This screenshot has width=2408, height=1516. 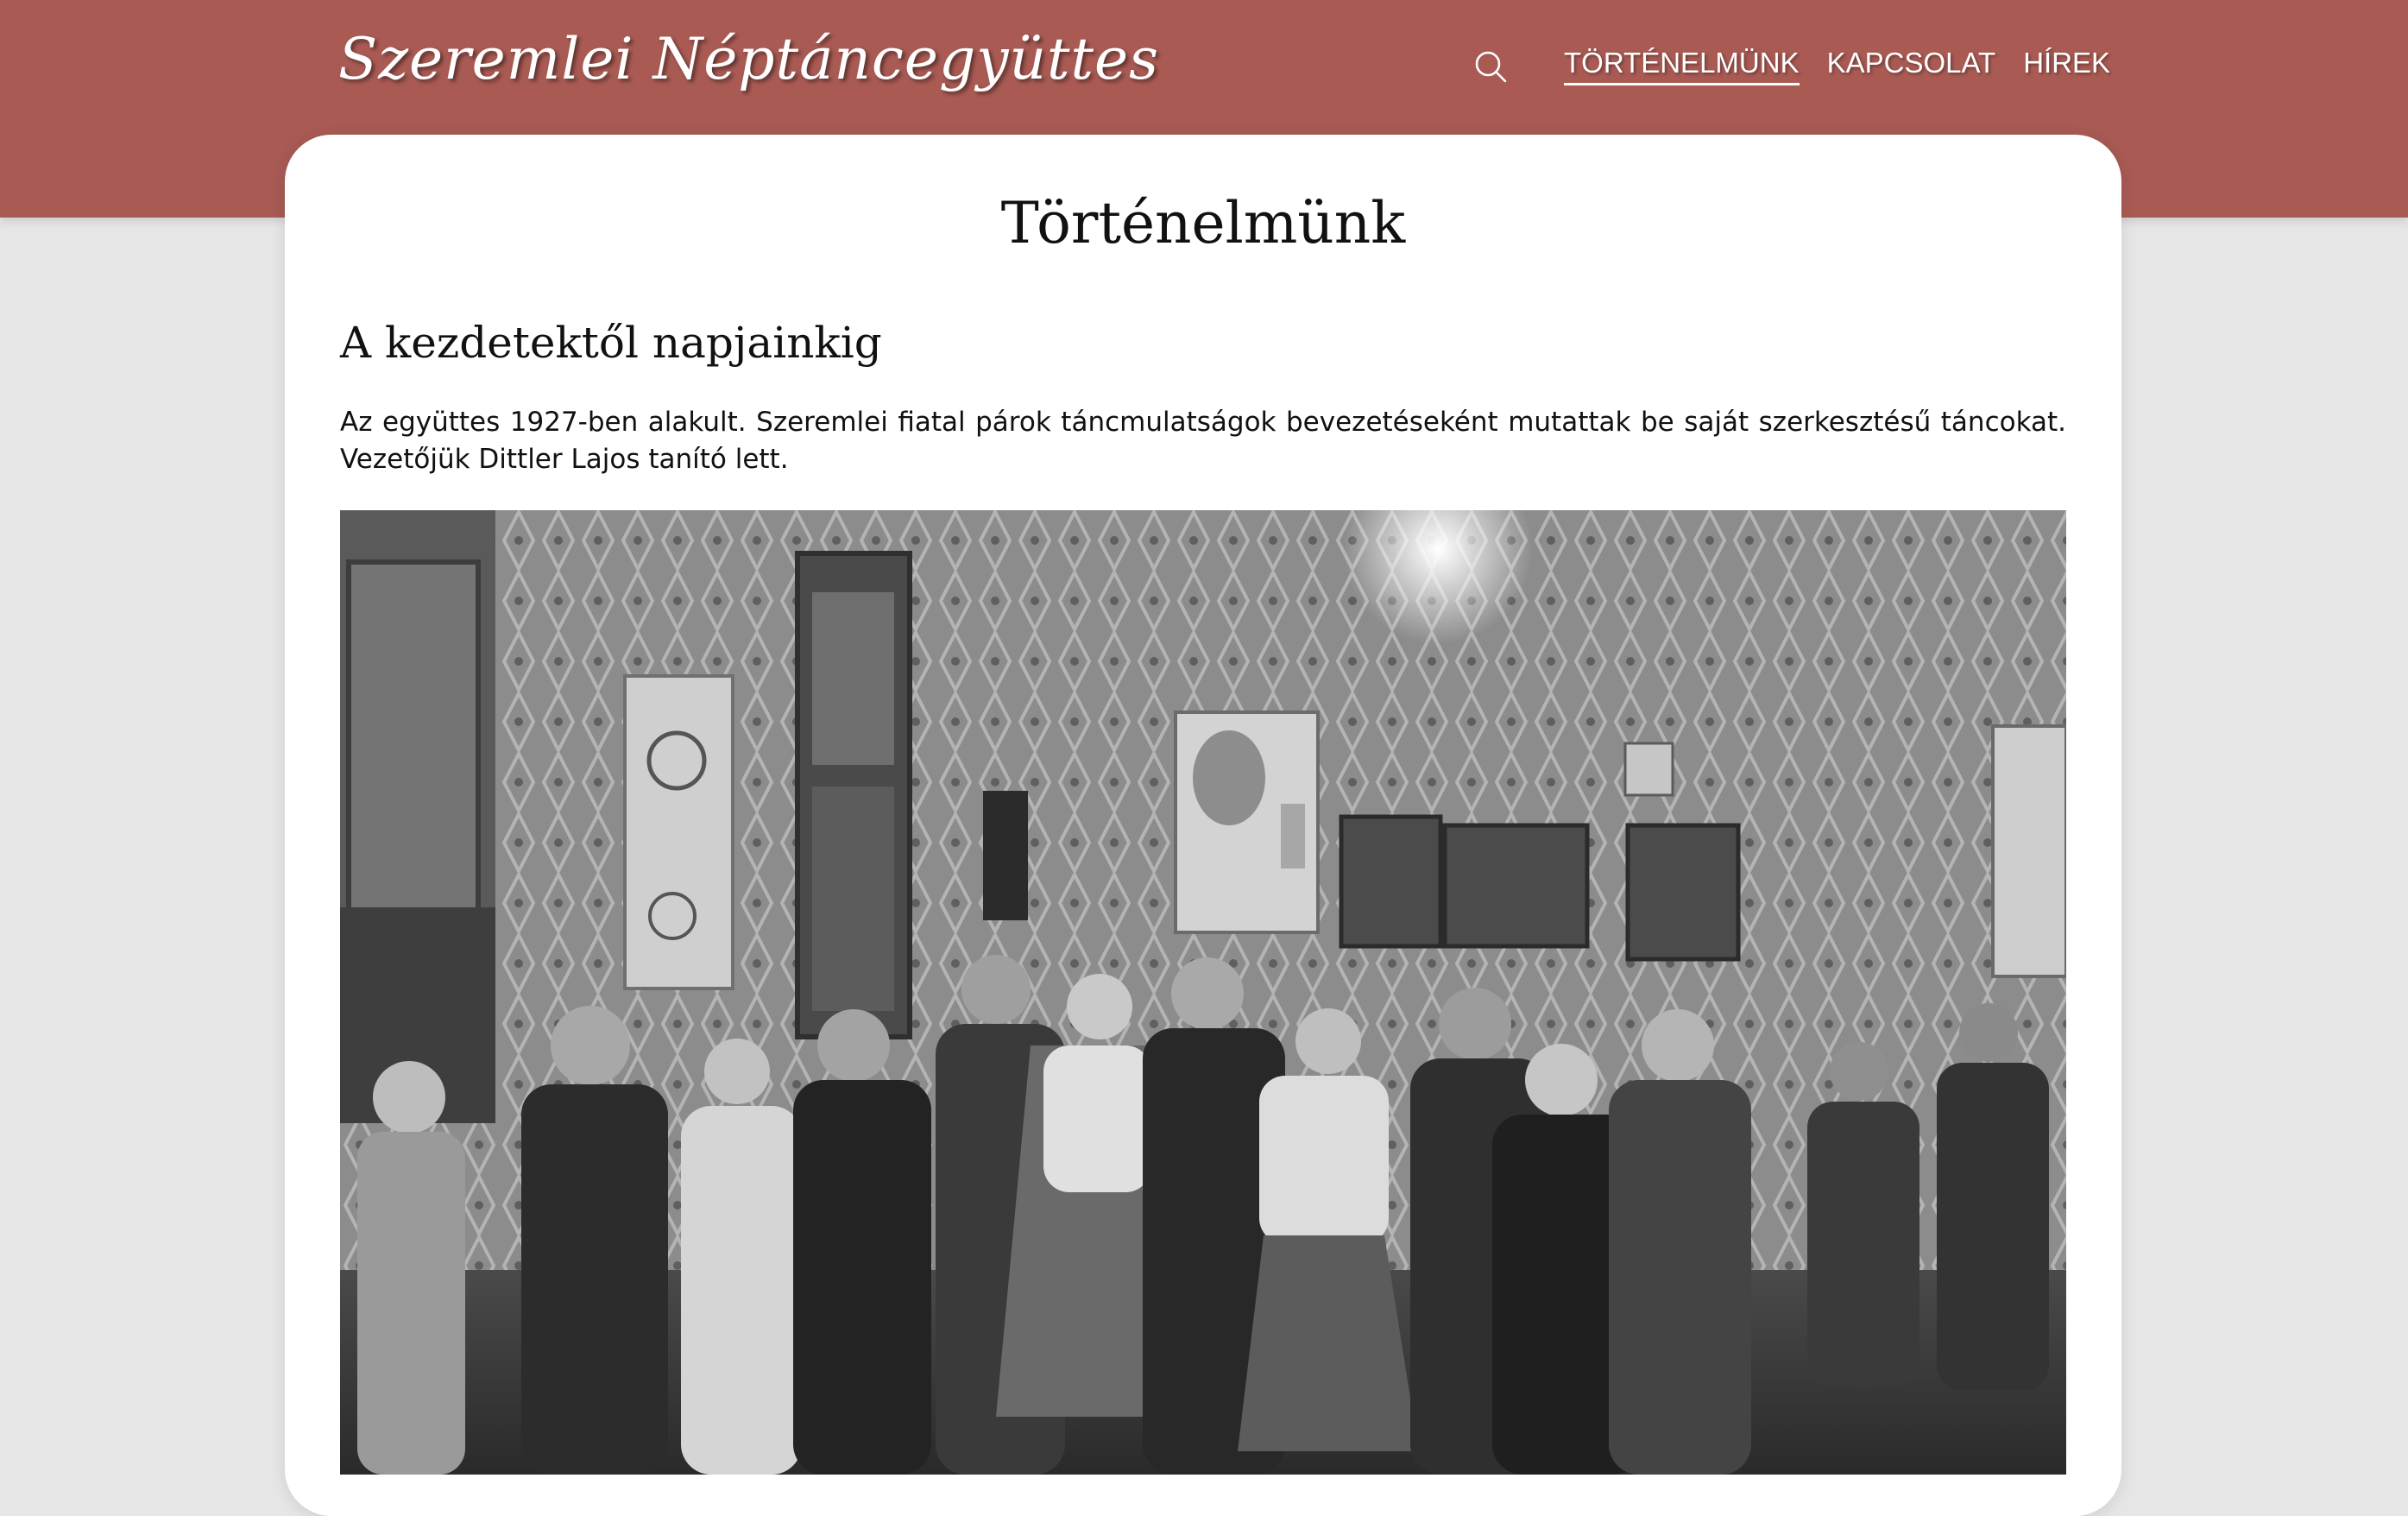 What do you see at coordinates (748, 59) in the screenshot?
I see `site-logo: Szeremlei Néptáncegyüttes` at bounding box center [748, 59].